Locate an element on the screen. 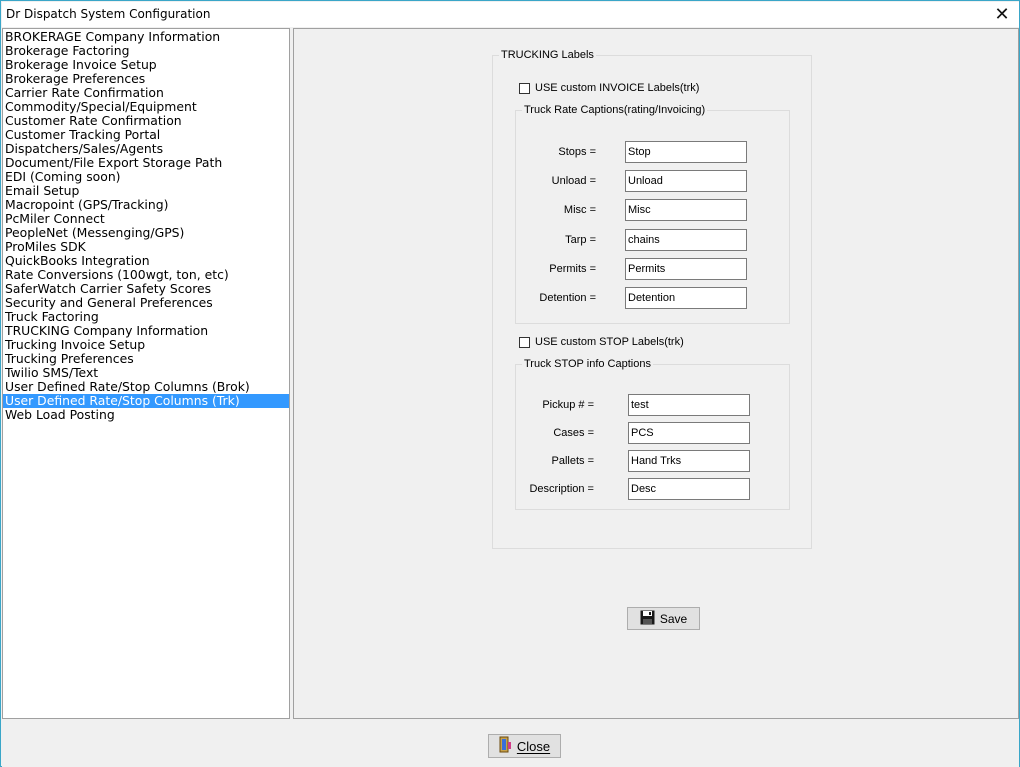 This screenshot has height=767, width=1020. save-button-label: Save is located at coordinates (673, 618).